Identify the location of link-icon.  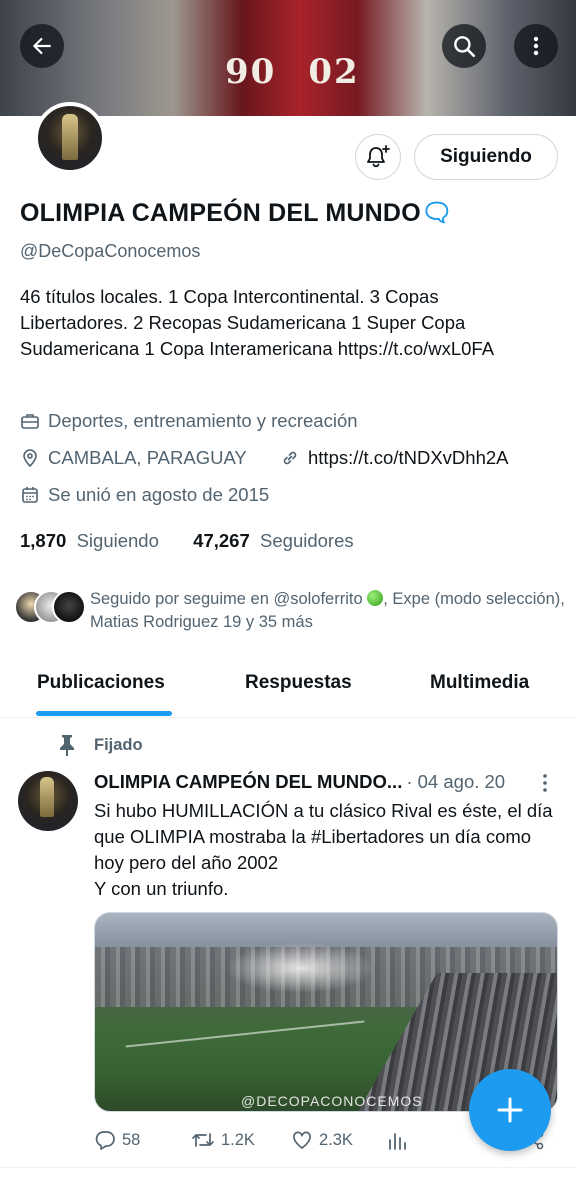
(290, 458).